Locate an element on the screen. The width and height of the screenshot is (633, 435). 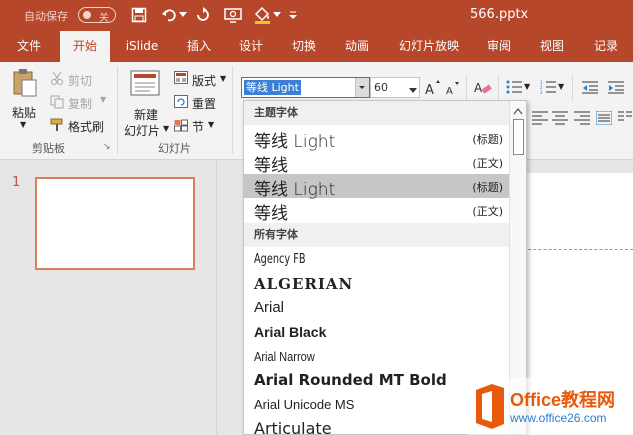
clipboard-launcher-icon: ↘ is located at coordinates (107, 147).